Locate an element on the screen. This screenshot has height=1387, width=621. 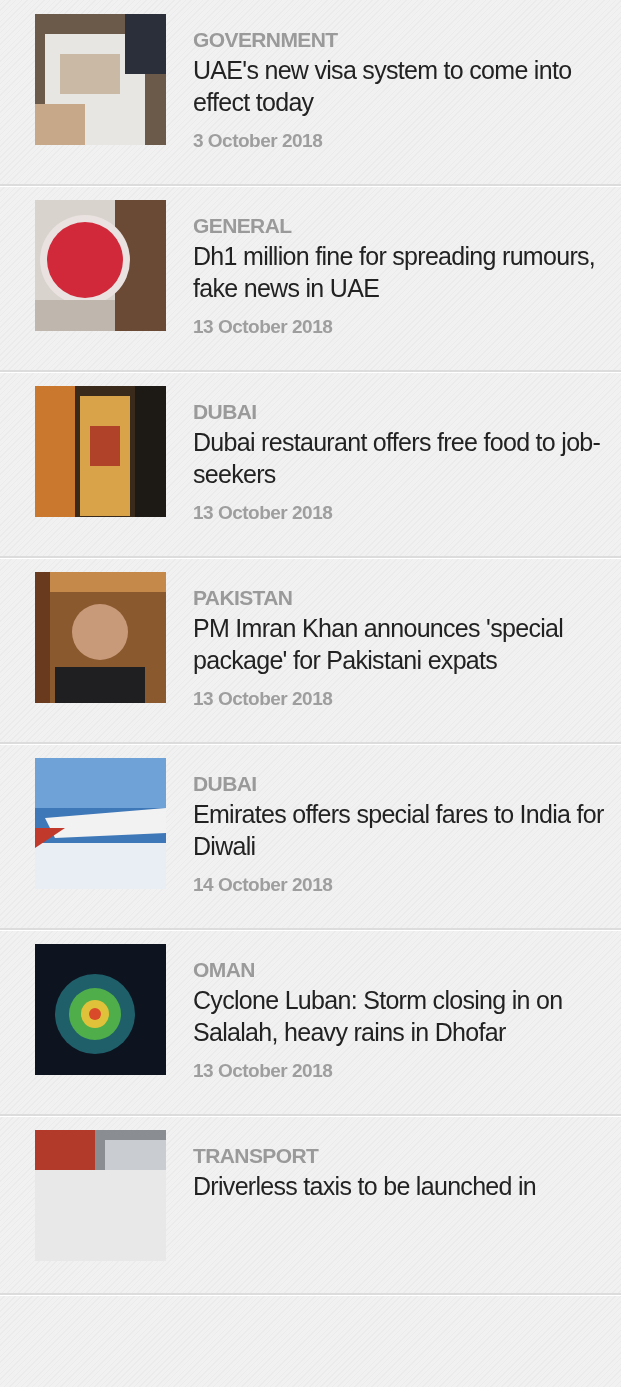
category-label: OMAN is located at coordinates (224, 970).